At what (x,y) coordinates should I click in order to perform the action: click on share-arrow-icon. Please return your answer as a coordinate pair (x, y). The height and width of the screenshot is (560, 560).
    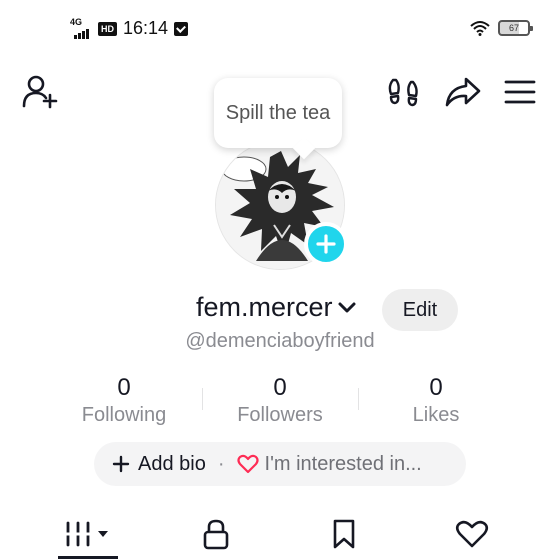
    Looking at the image, I should click on (463, 92).